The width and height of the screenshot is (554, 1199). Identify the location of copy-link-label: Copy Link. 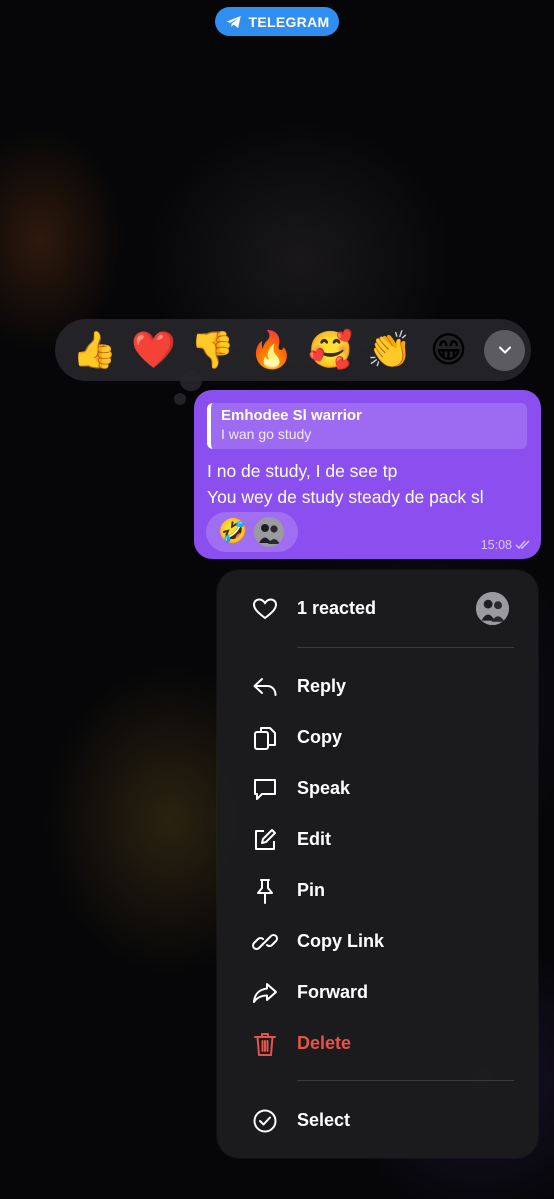
(341, 941).